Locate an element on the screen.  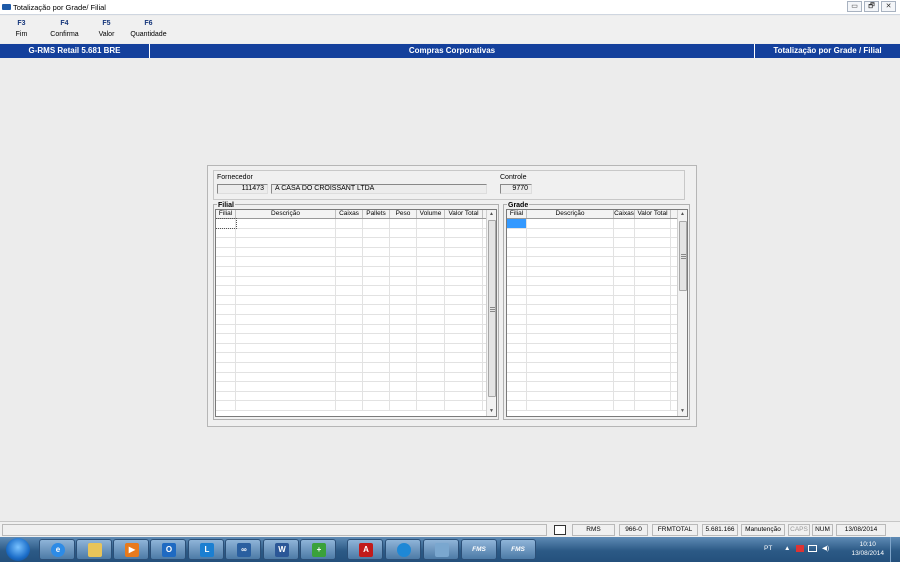
controle-field: 9770 is located at coordinates (516, 189).